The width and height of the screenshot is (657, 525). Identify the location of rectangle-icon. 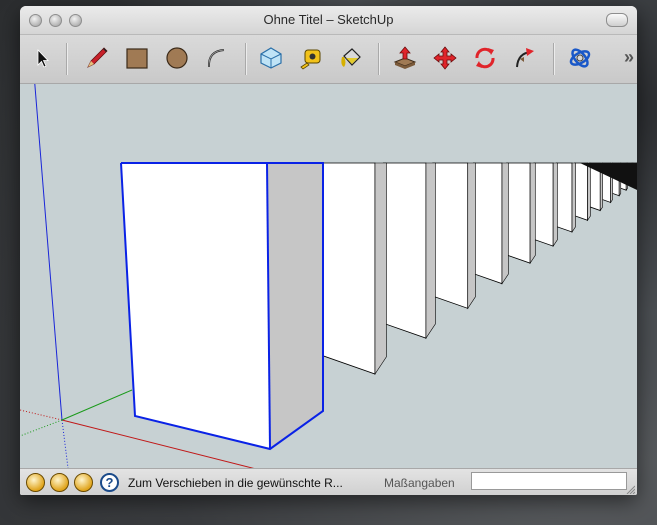
(137, 58).